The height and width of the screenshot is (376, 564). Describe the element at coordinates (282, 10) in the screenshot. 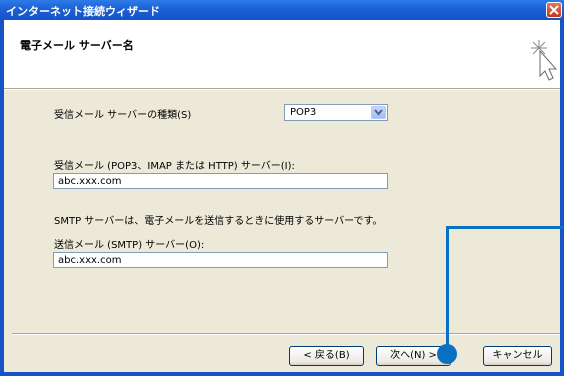

I see `title-bar: インターネット接続ウィザード` at that location.